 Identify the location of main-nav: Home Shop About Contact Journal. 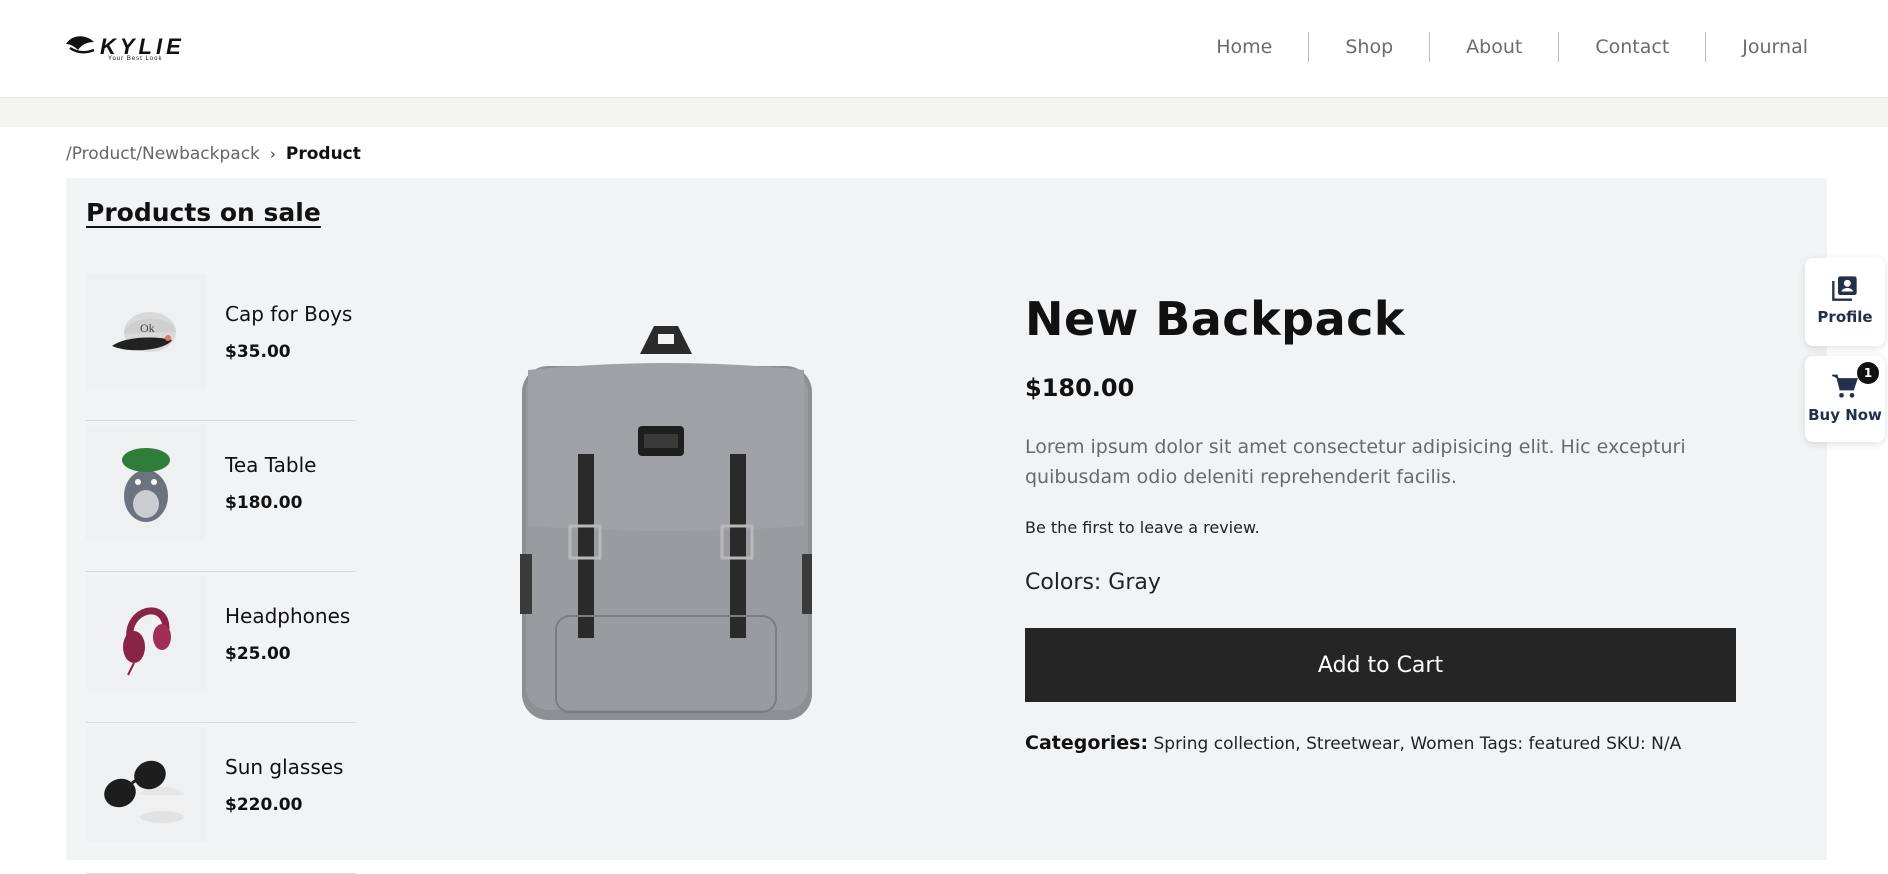
(1494, 47).